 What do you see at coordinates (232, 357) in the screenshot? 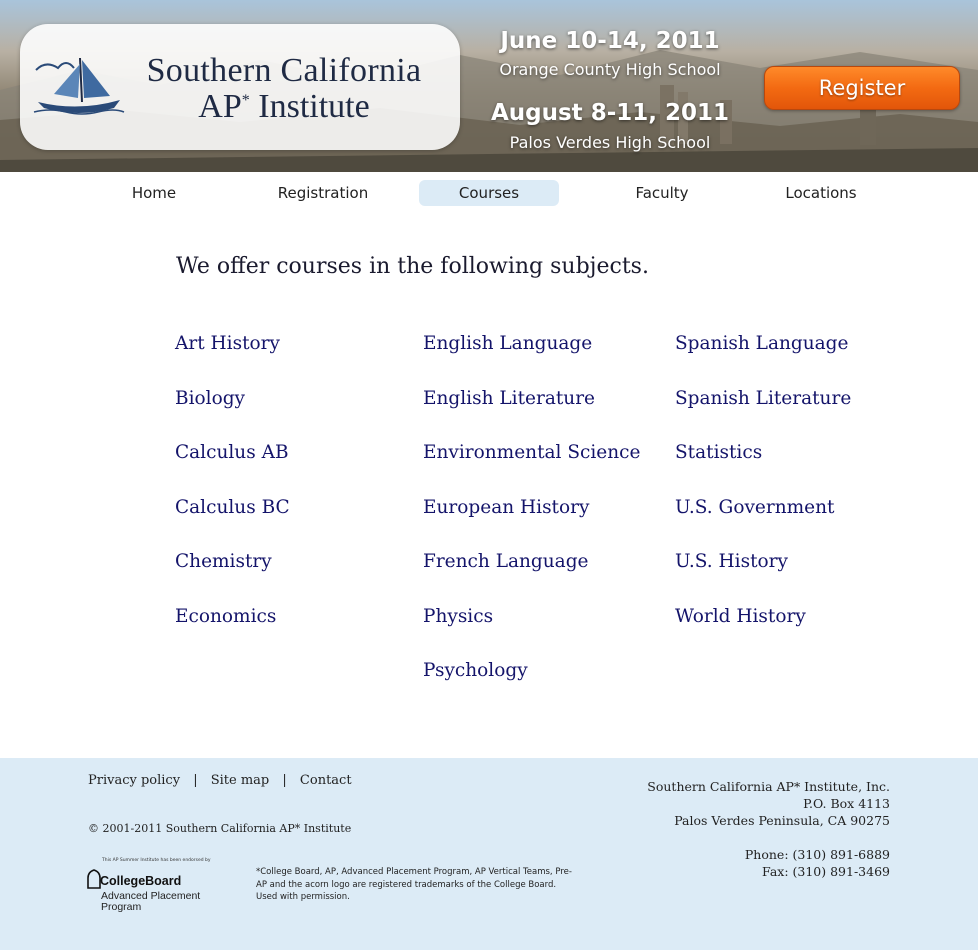
I see `course-link-art-history: Art History` at bounding box center [232, 357].